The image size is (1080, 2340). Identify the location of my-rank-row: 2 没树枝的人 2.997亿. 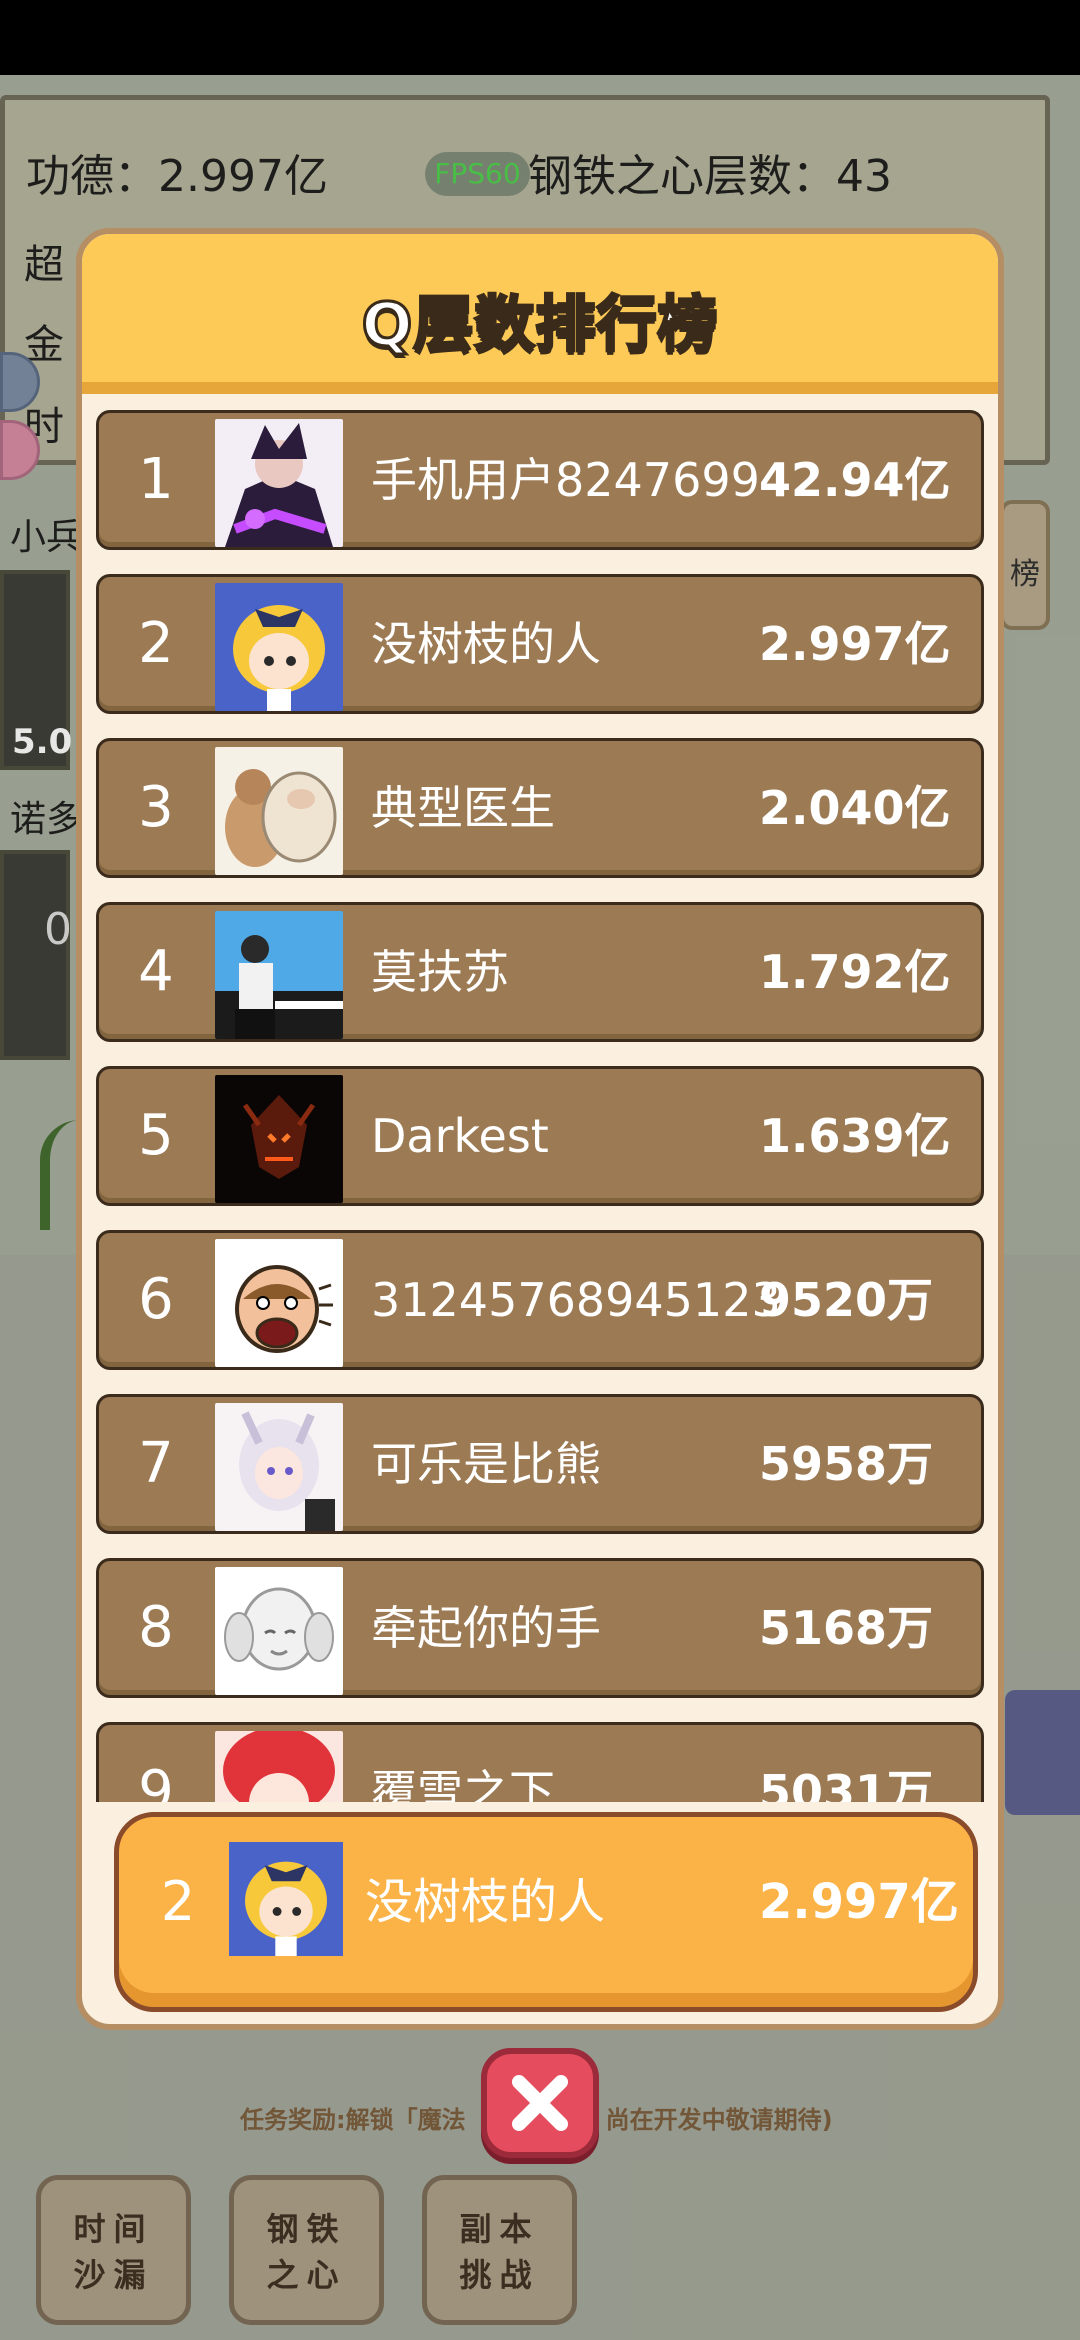
(546, 1912).